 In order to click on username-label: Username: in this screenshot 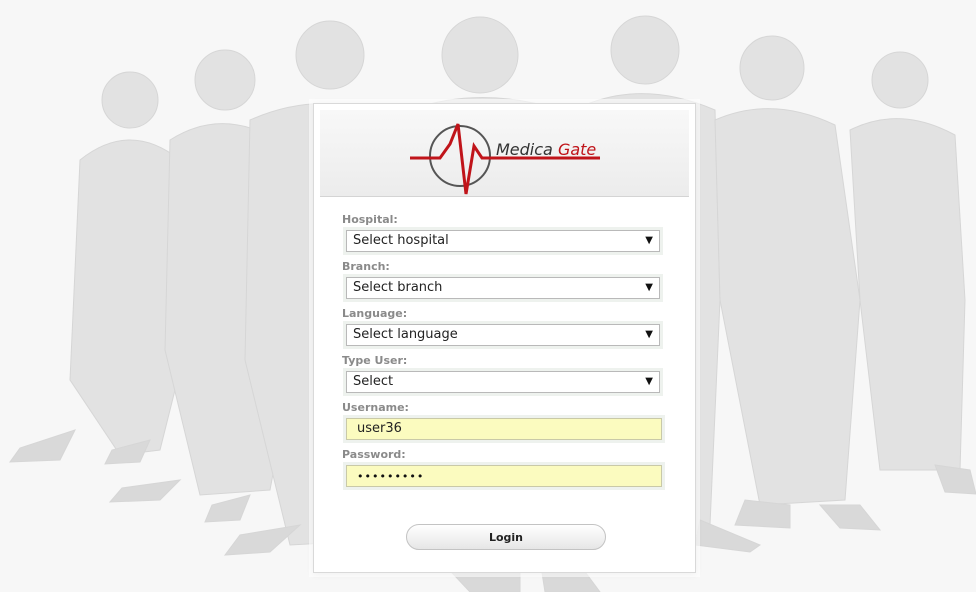, I will do `click(375, 407)`.